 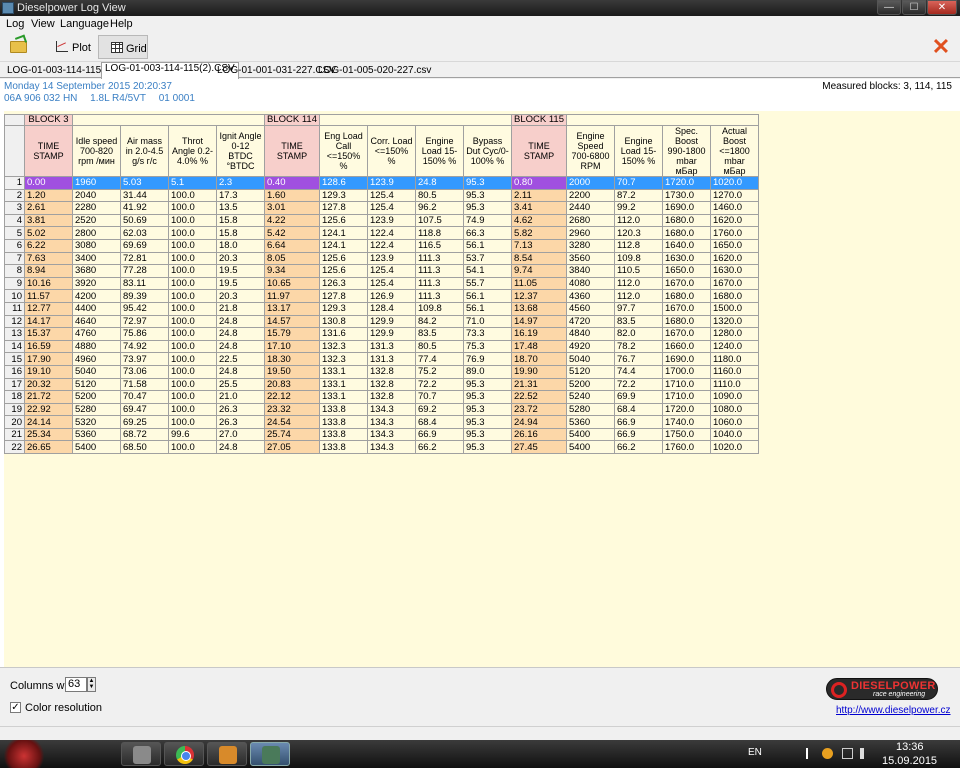 What do you see at coordinates (240, 245) in the screenshot?
I see `value-cell: 18.0` at bounding box center [240, 245].